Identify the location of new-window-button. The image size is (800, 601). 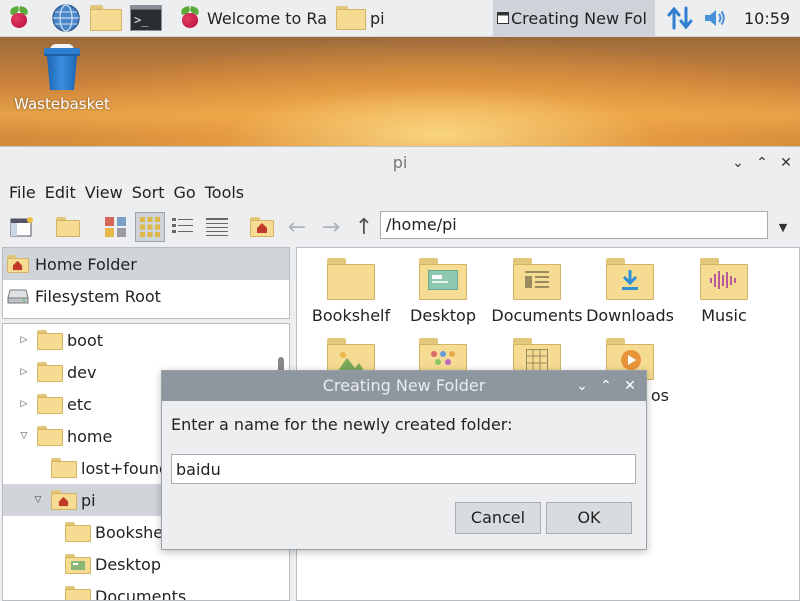
(22, 227).